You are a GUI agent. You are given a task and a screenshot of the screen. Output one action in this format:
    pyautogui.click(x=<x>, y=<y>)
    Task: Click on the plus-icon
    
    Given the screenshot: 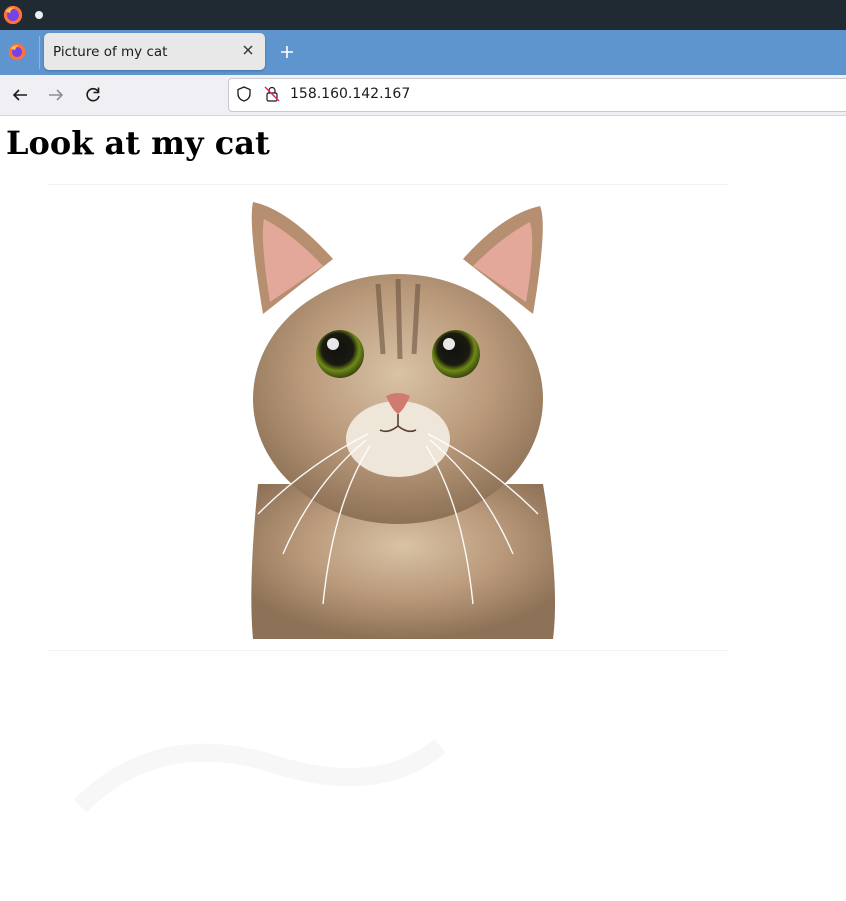 What is the action you would take?
    pyautogui.click(x=287, y=52)
    